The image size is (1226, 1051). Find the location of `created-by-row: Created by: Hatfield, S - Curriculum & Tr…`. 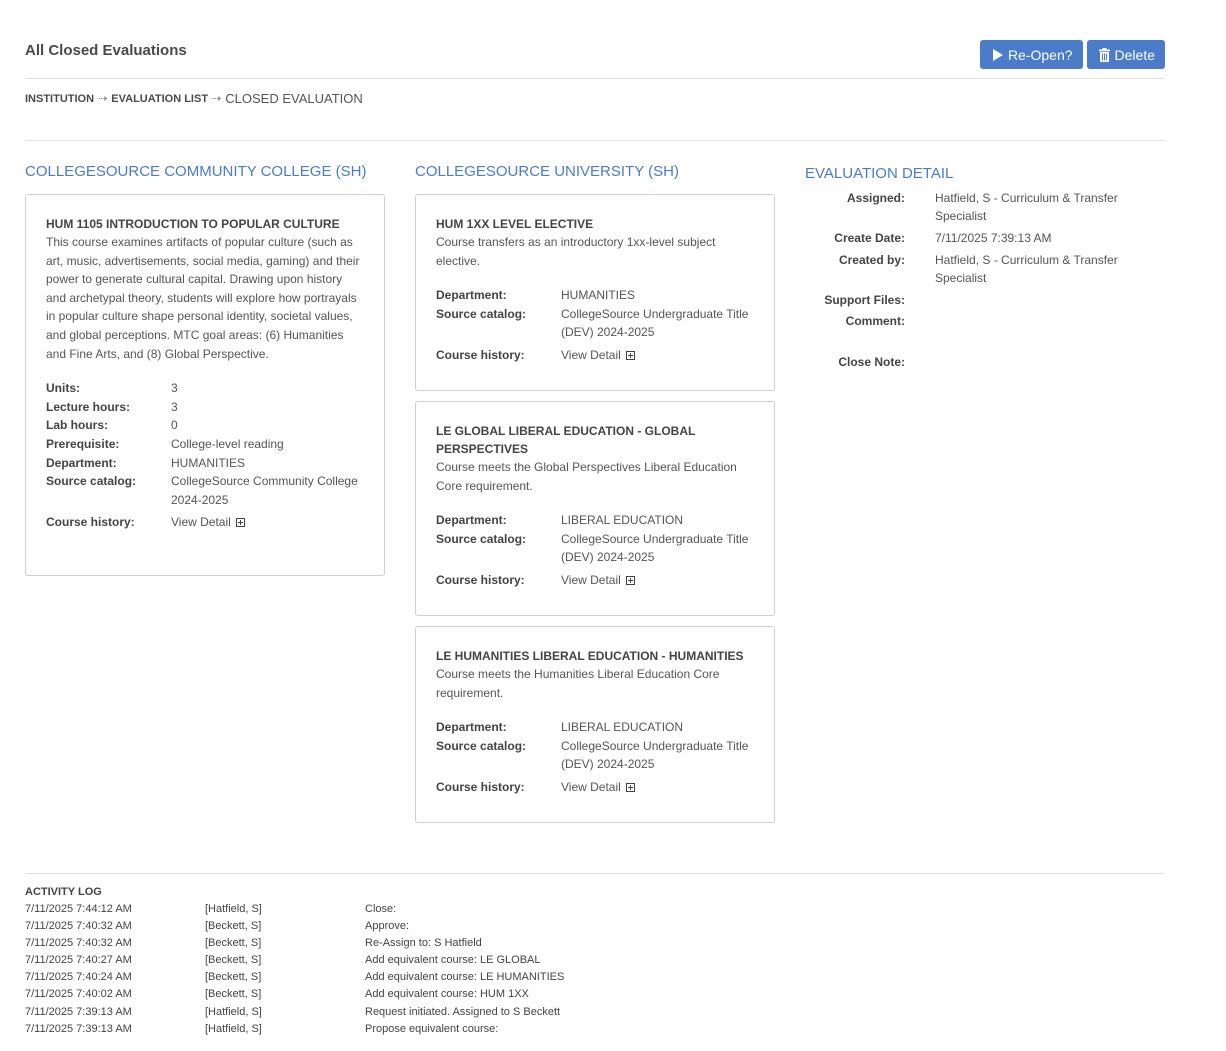

created-by-row: Created by: Hatfield, S - Curriculum & Tr… is located at coordinates (985, 269).